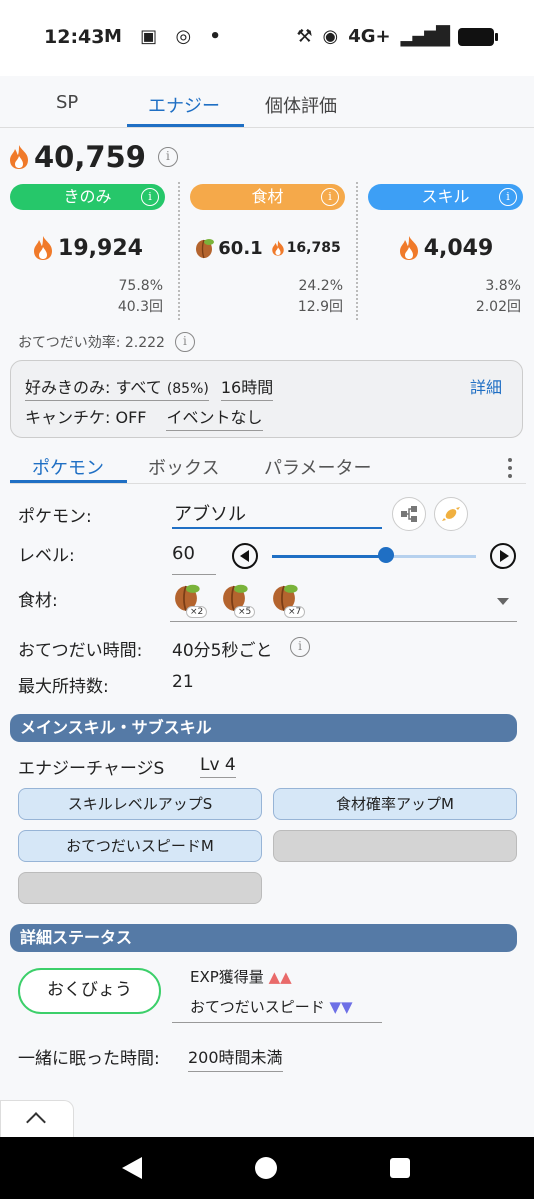 The image size is (534, 1199). Describe the element at coordinates (68, 481) in the screenshot. I see `tab-indicator` at that location.